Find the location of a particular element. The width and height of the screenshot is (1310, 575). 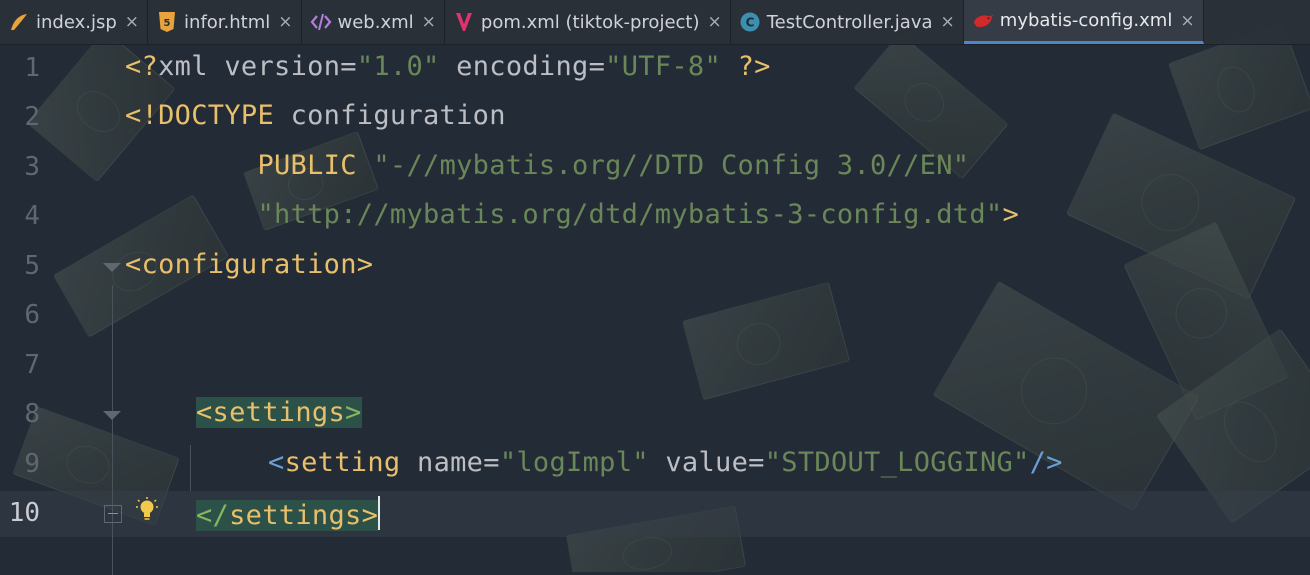

svg-text: 5 is located at coordinates (167, 23).